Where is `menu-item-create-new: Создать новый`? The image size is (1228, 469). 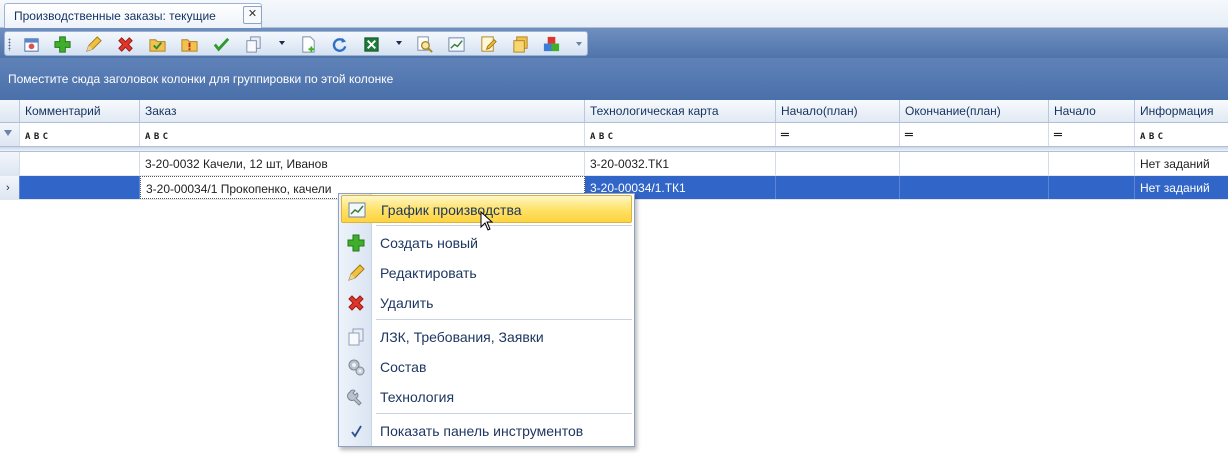
menu-item-create-new: Создать новый is located at coordinates (486, 243).